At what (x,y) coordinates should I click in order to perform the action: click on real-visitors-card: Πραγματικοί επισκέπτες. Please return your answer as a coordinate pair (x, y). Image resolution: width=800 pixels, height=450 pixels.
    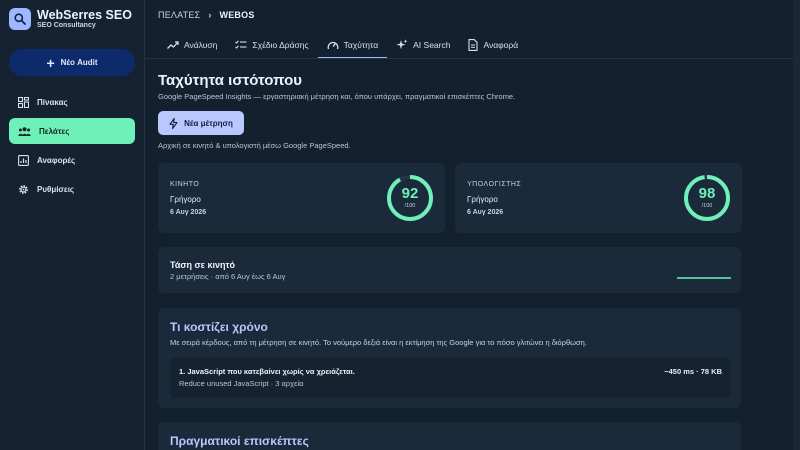
    Looking at the image, I should click on (449, 436).